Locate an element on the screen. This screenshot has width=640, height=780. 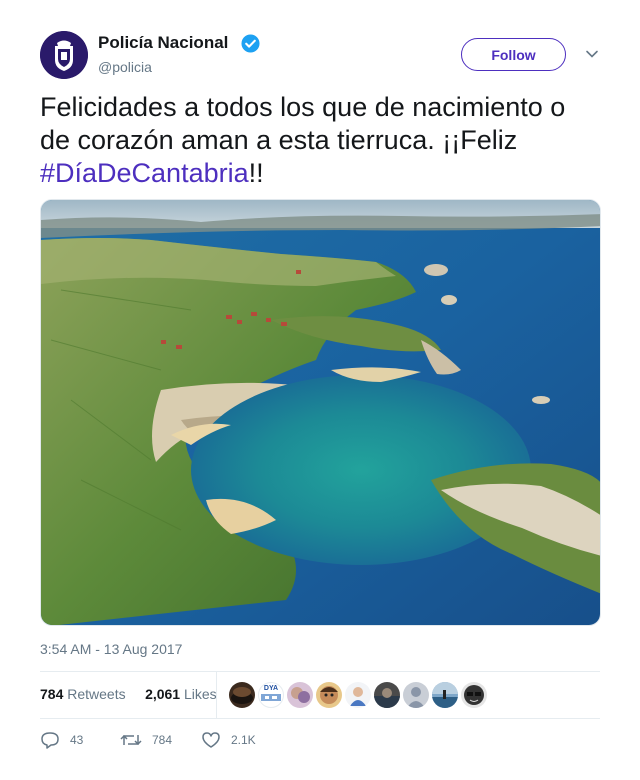
tweet-timestamp: 3:54 AM - 13 Aug 2017 is located at coordinates (111, 649).